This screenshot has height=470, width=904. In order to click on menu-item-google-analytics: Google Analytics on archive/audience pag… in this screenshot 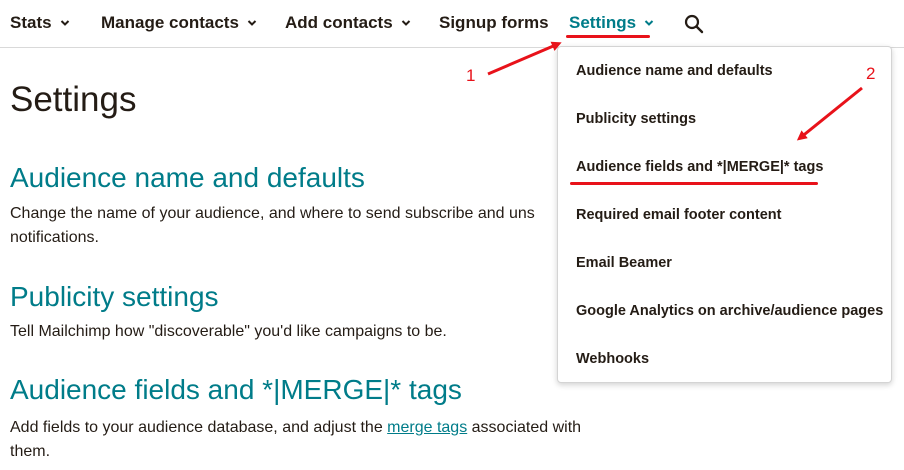, I will do `click(729, 311)`.